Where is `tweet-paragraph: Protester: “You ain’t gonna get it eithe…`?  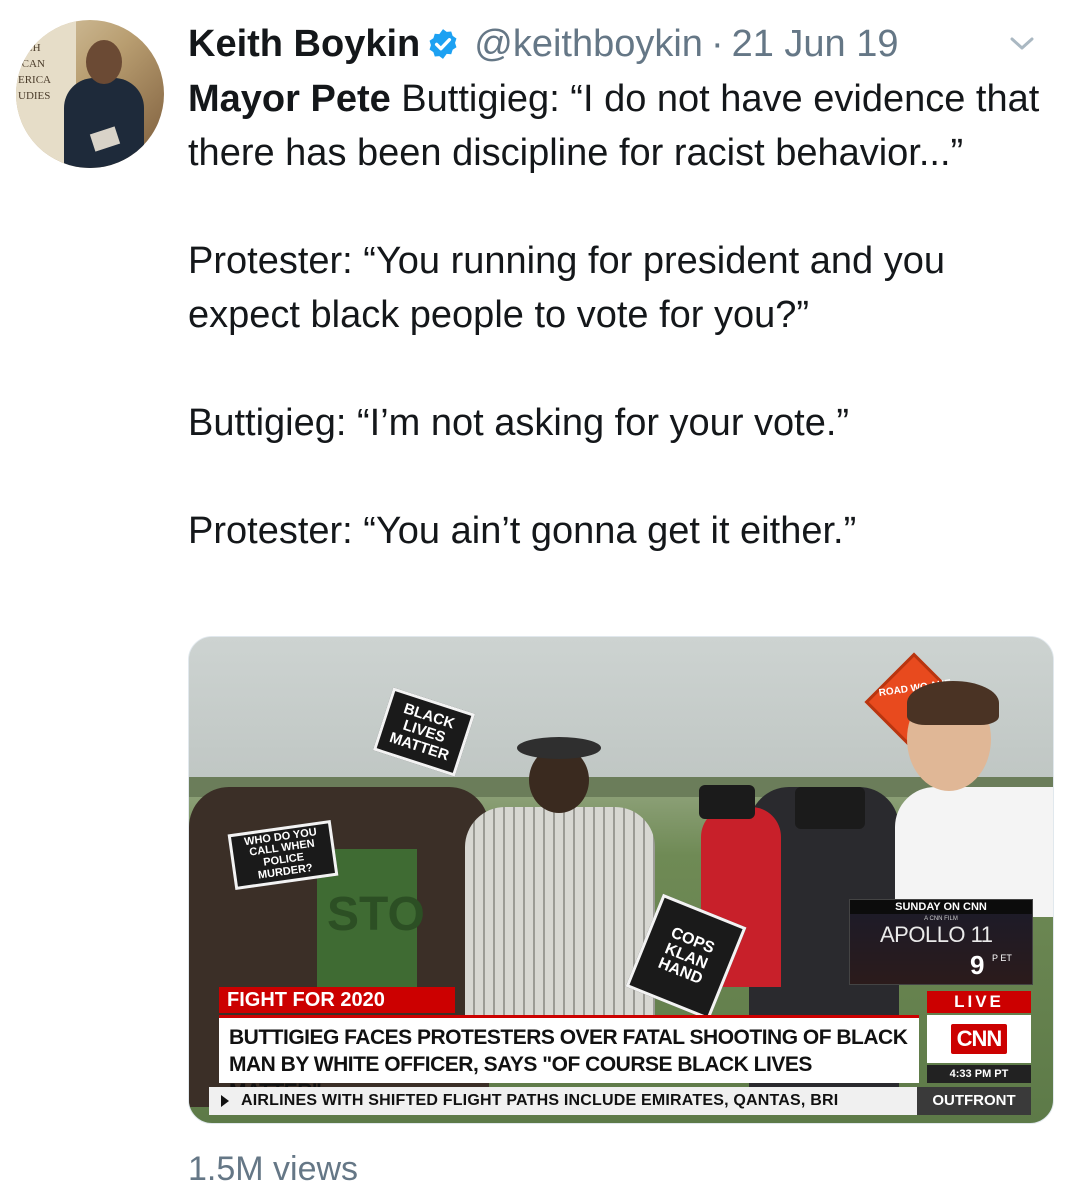 tweet-paragraph: Protester: “You ain’t gonna get it eithe… is located at coordinates (522, 531).